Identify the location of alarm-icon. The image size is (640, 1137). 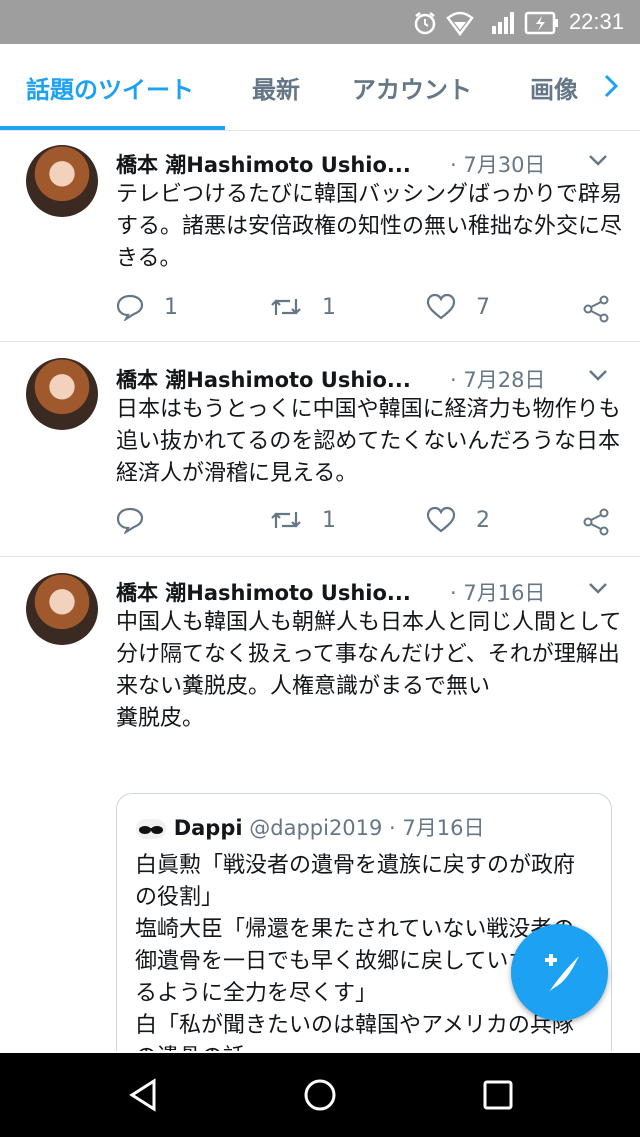
(425, 23).